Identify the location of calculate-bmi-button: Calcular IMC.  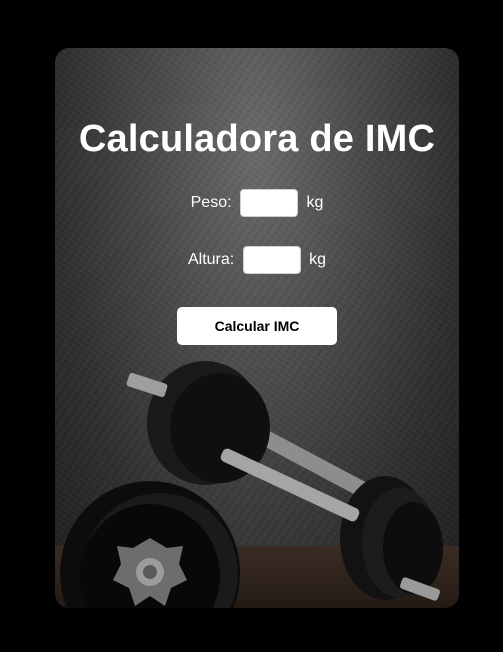
(257, 326).